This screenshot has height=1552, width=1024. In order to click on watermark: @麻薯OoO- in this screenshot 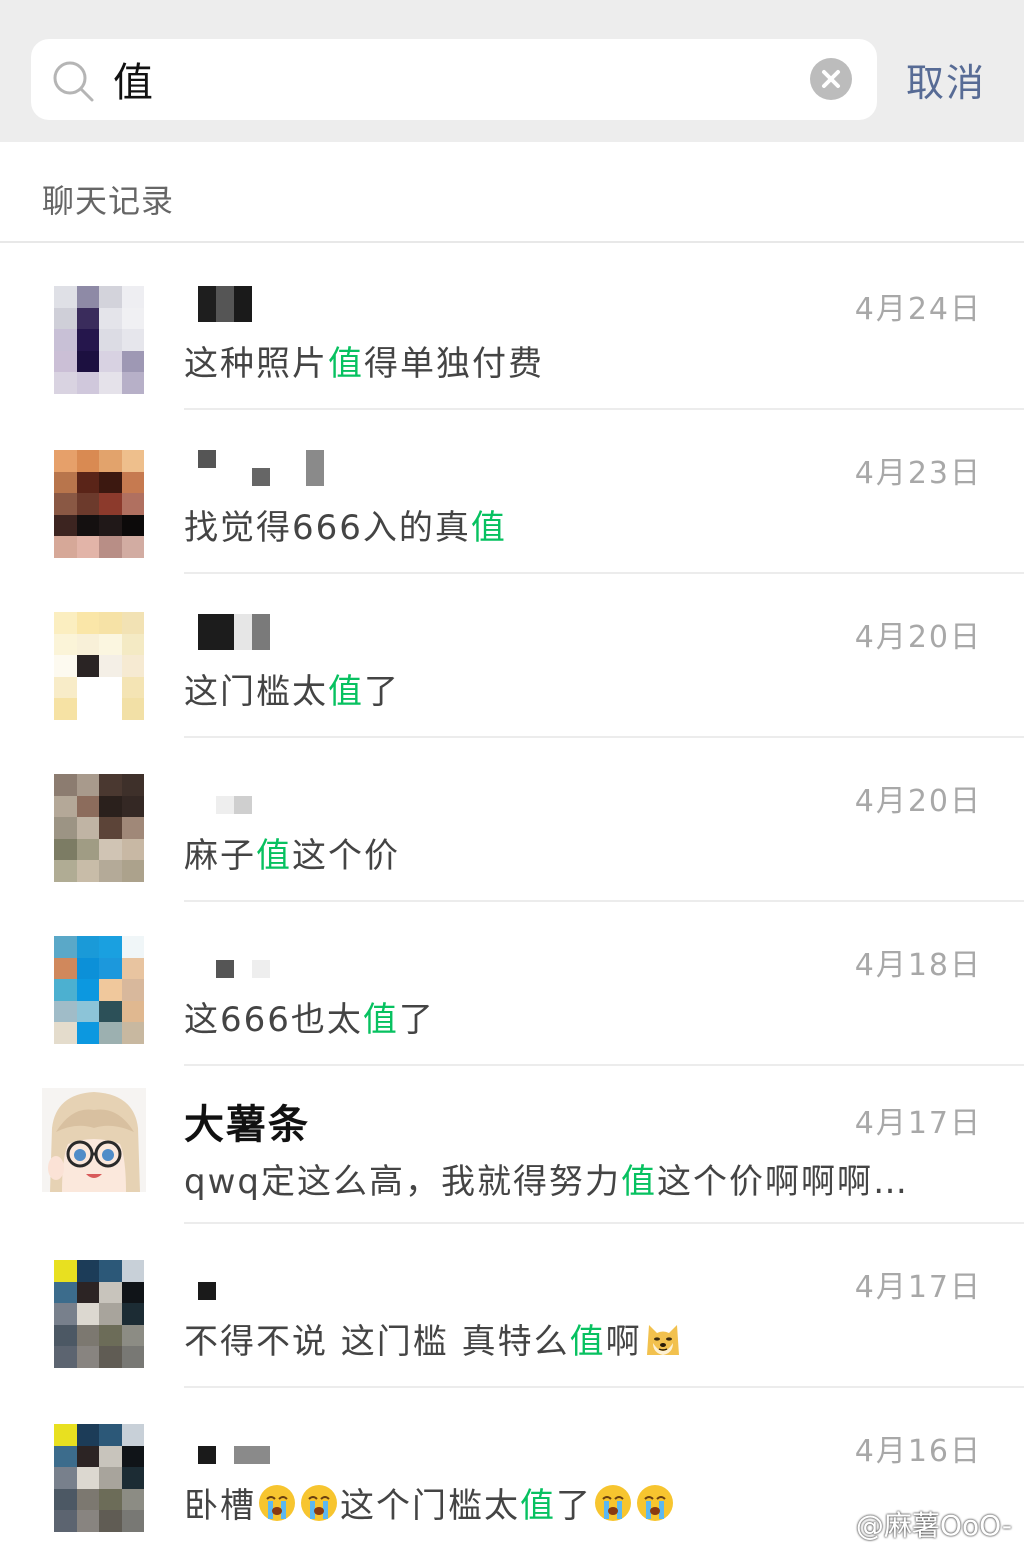, I will do `click(912, 1524)`.